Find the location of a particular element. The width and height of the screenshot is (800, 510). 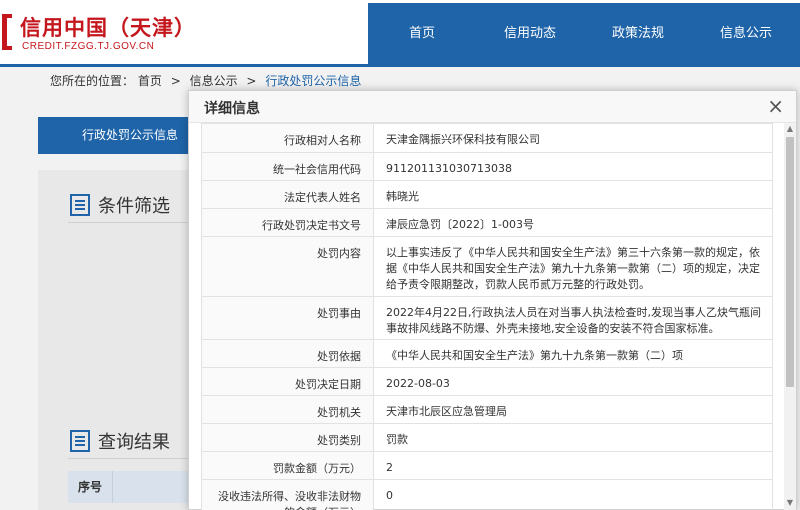

field-label: 处罚机关 is located at coordinates (287, 409).